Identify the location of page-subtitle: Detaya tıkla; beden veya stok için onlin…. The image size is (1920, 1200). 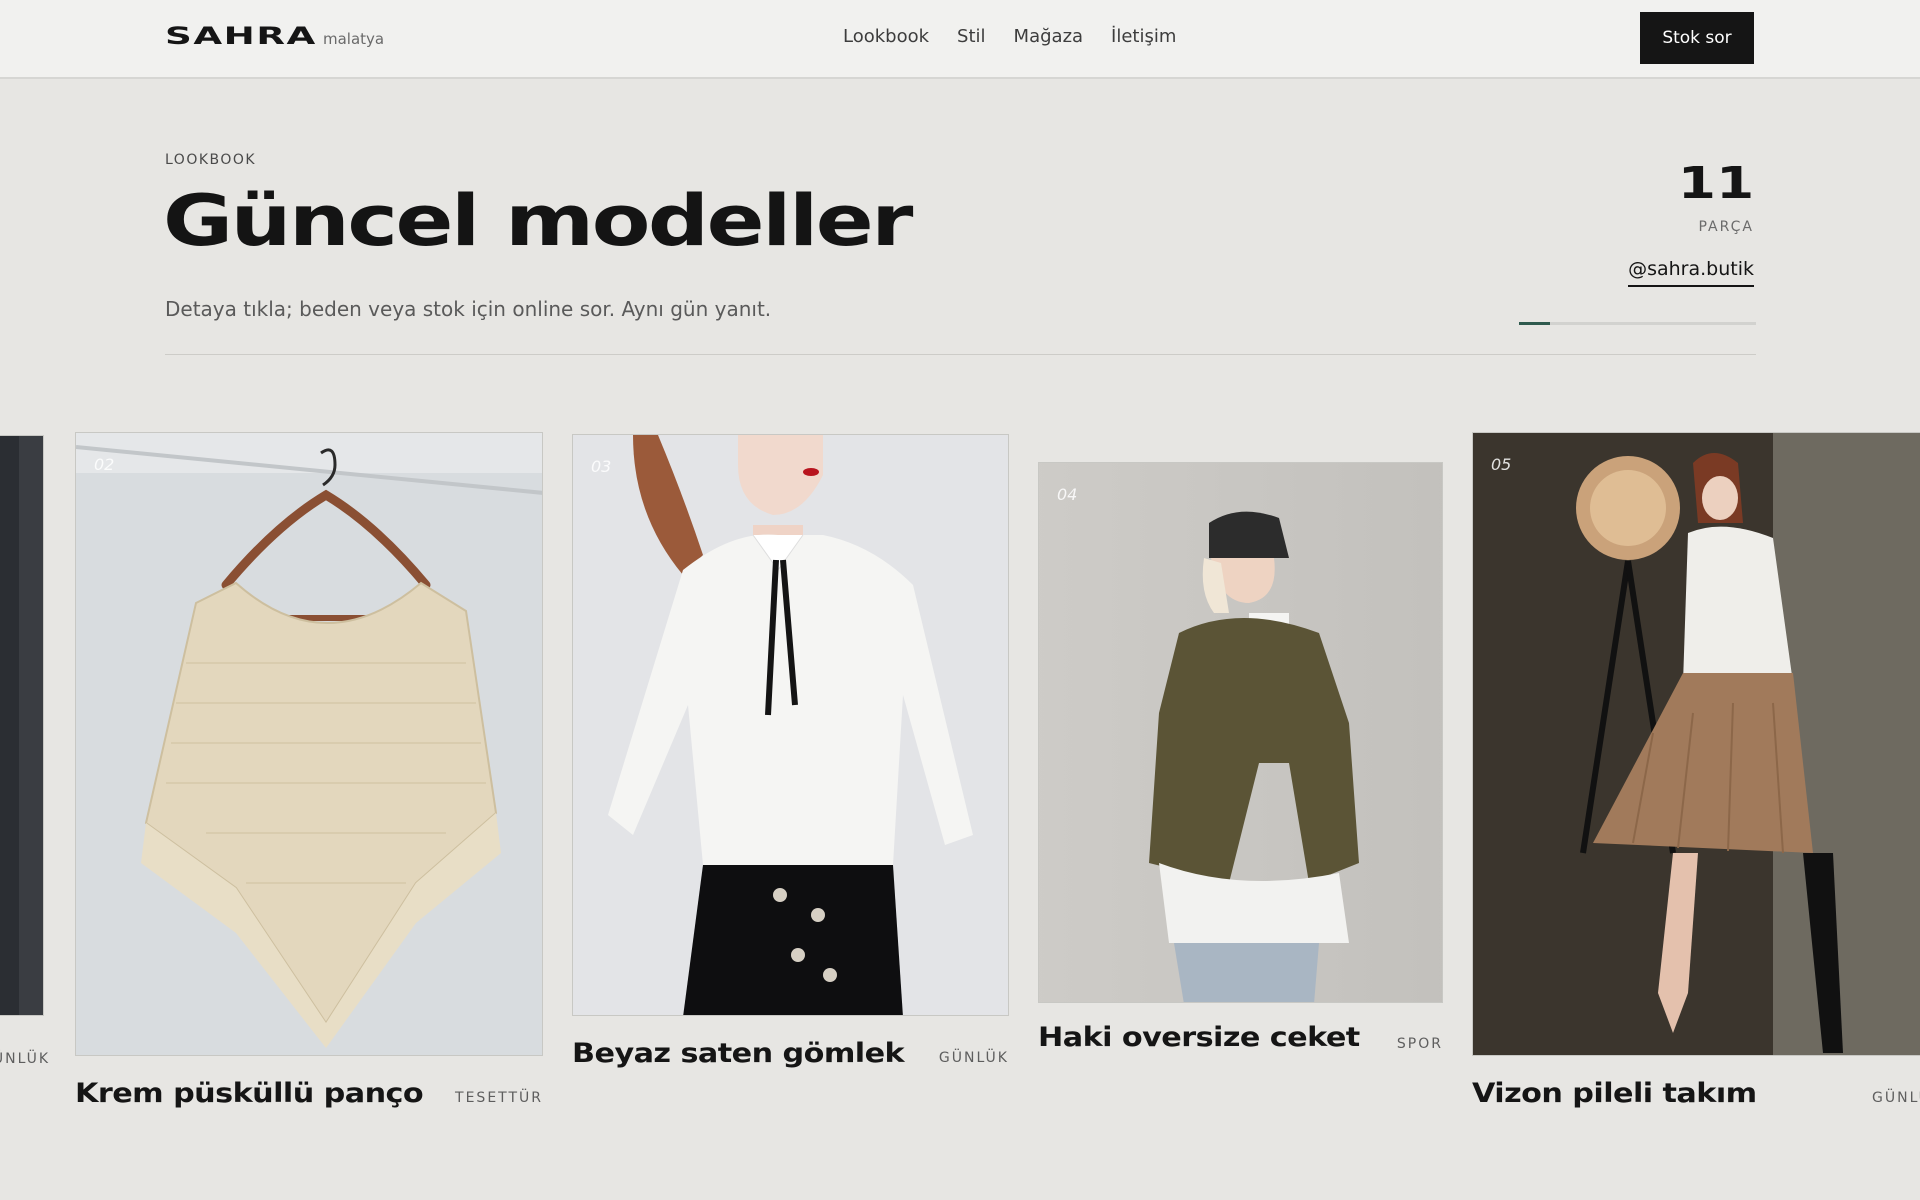
(468, 309).